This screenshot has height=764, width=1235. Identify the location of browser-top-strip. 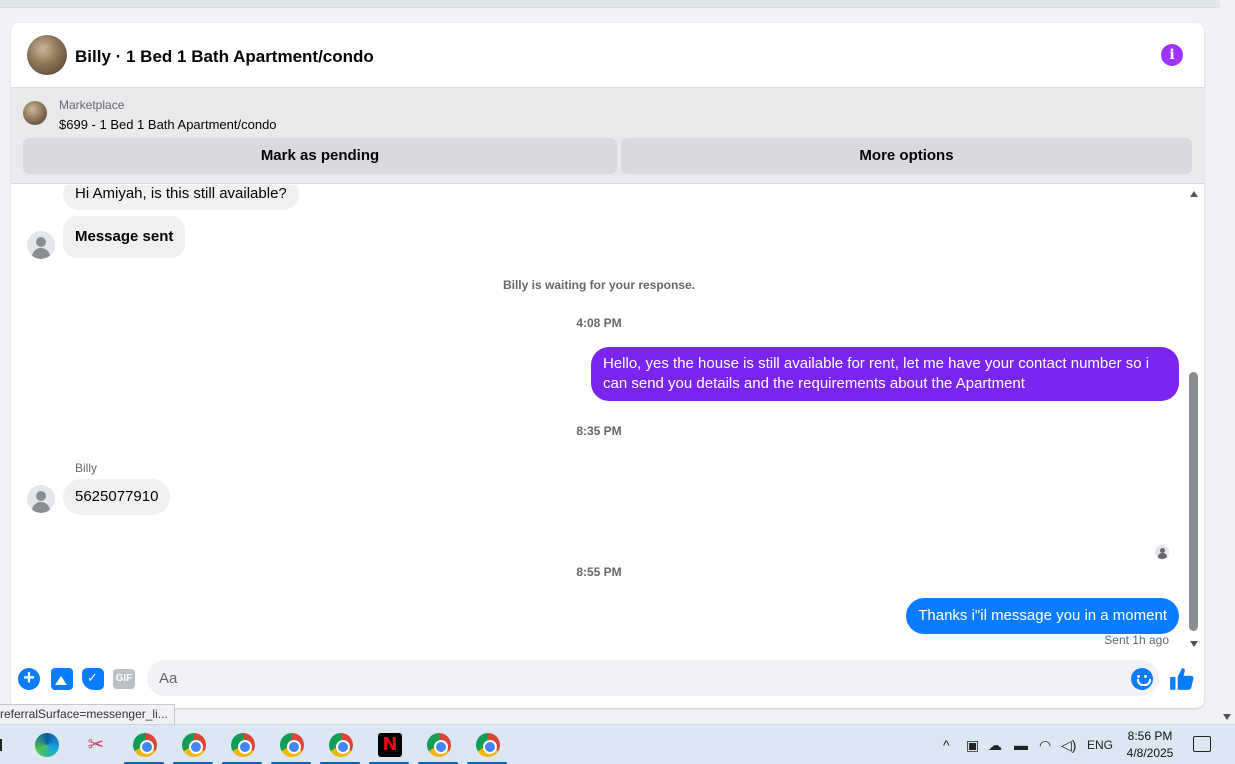
(610, 4).